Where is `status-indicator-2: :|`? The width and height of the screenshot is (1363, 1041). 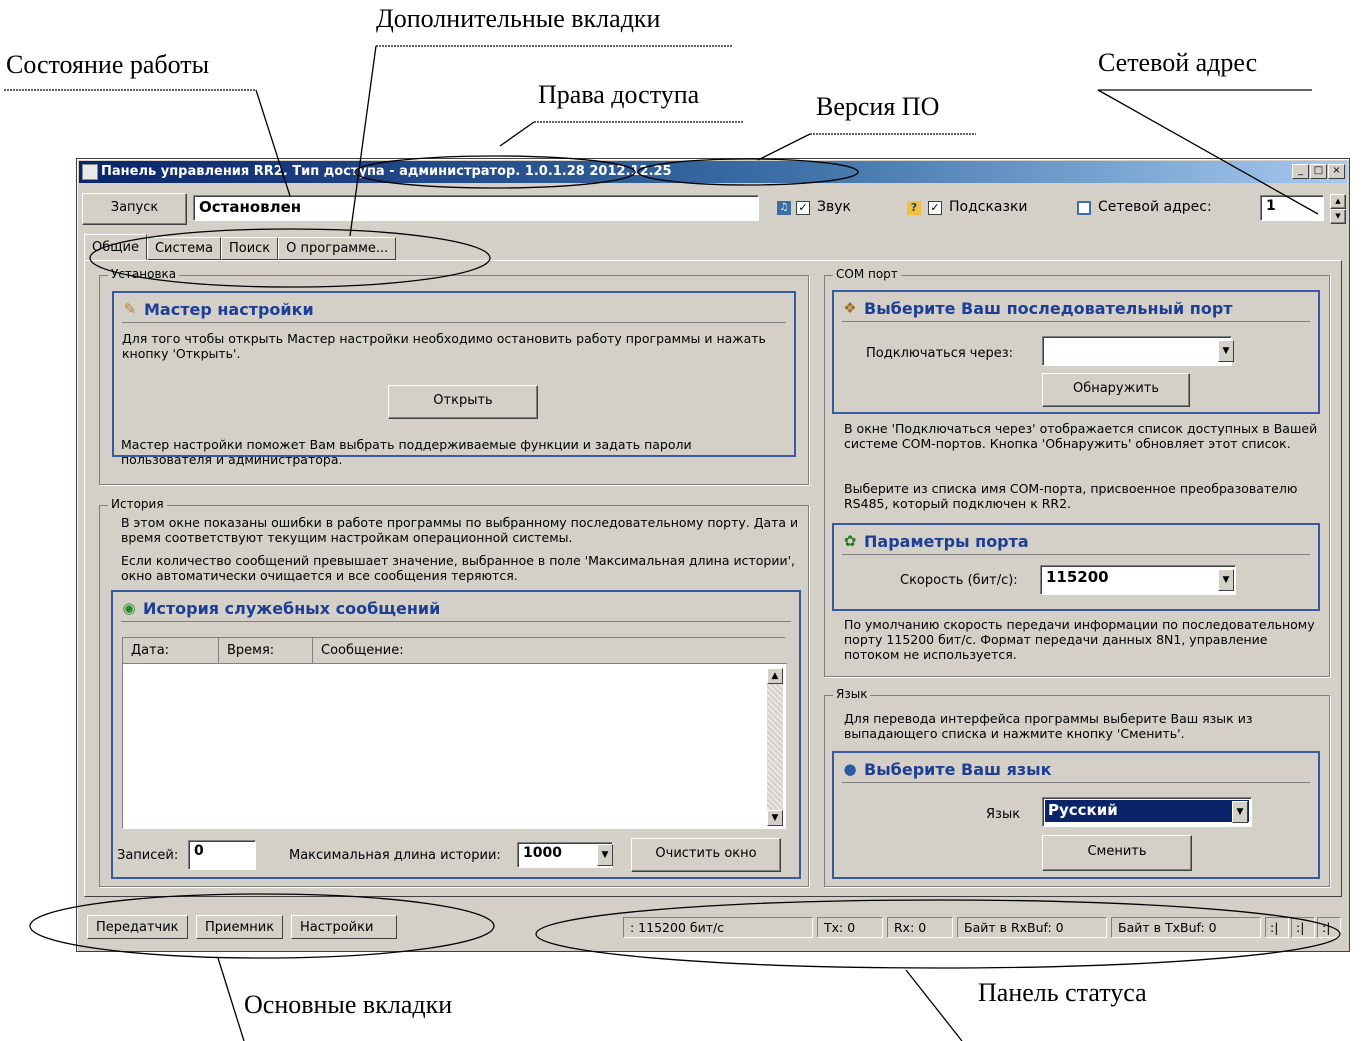 status-indicator-2: :| is located at coordinates (1303, 927).